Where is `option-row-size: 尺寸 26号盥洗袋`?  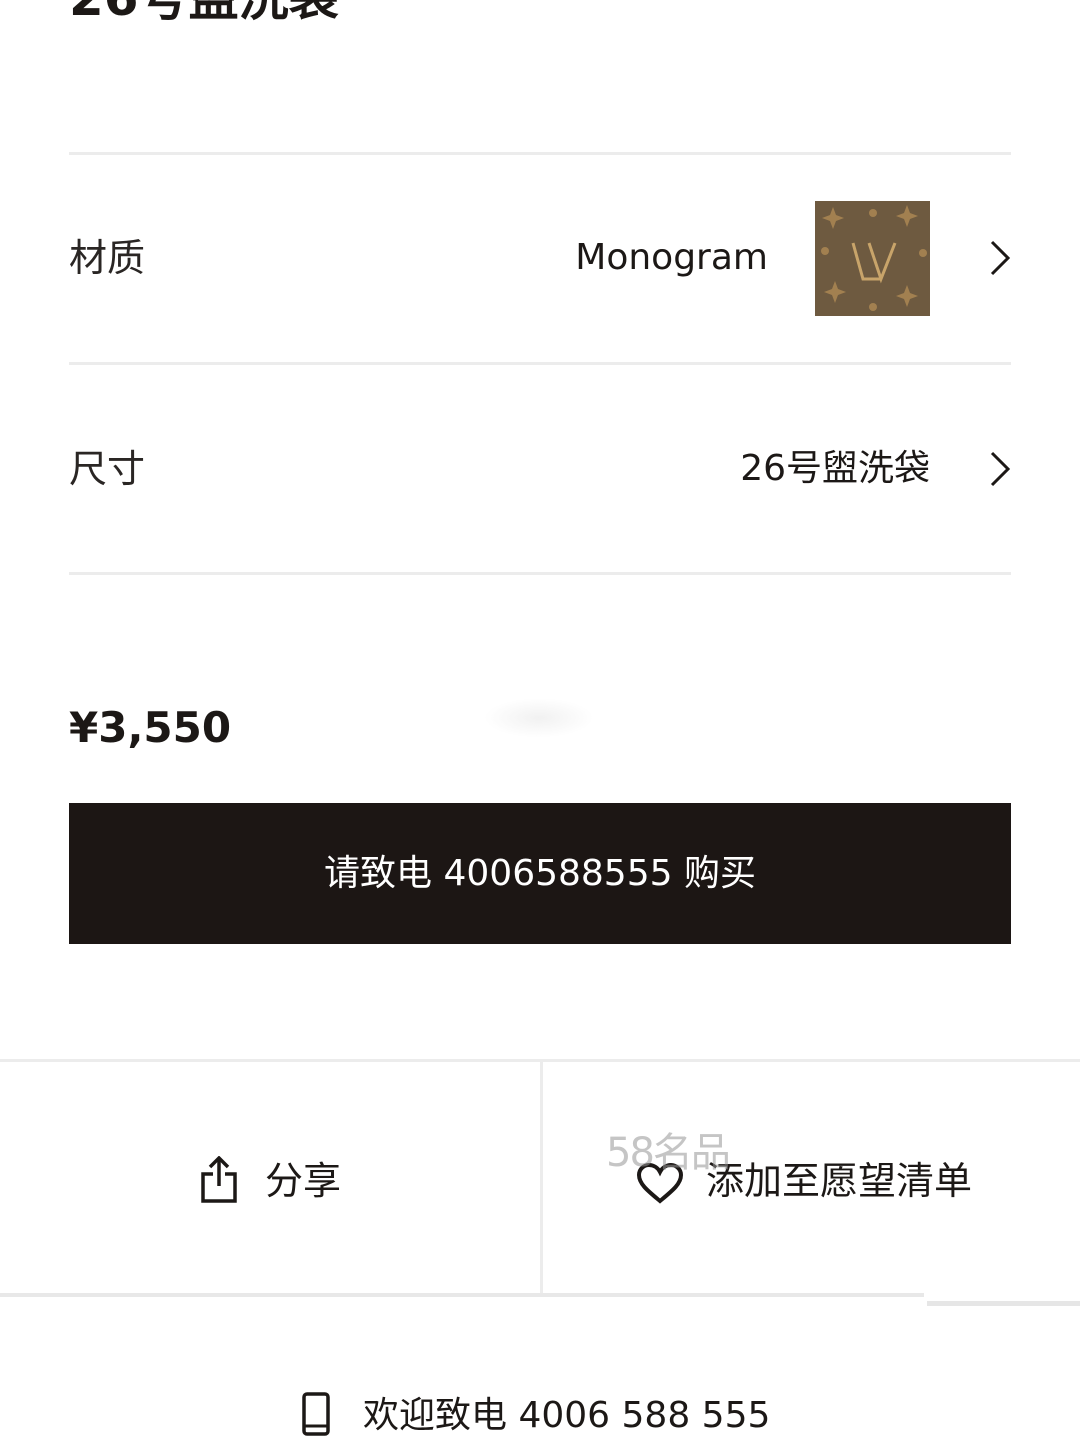 option-row-size: 尺寸 26号盥洗袋 is located at coordinates (540, 469).